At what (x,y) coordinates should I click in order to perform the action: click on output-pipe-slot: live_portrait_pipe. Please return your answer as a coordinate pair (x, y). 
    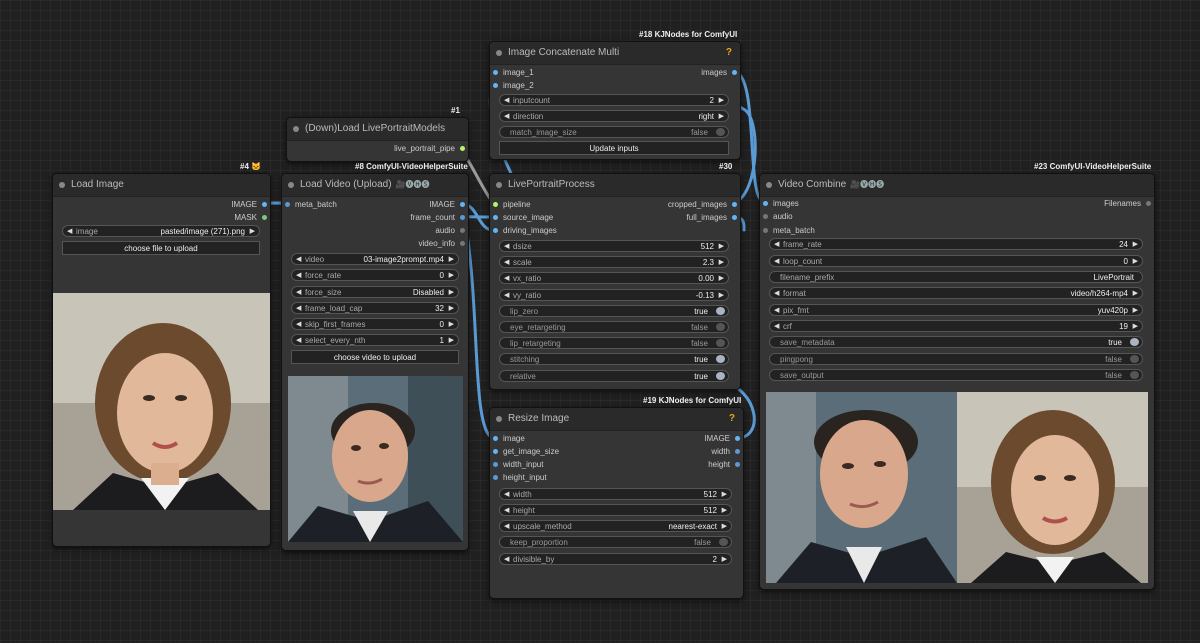
    Looking at the image, I should click on (429, 149).